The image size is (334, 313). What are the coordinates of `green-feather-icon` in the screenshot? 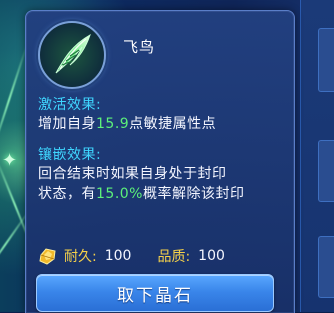 It's located at (73, 53).